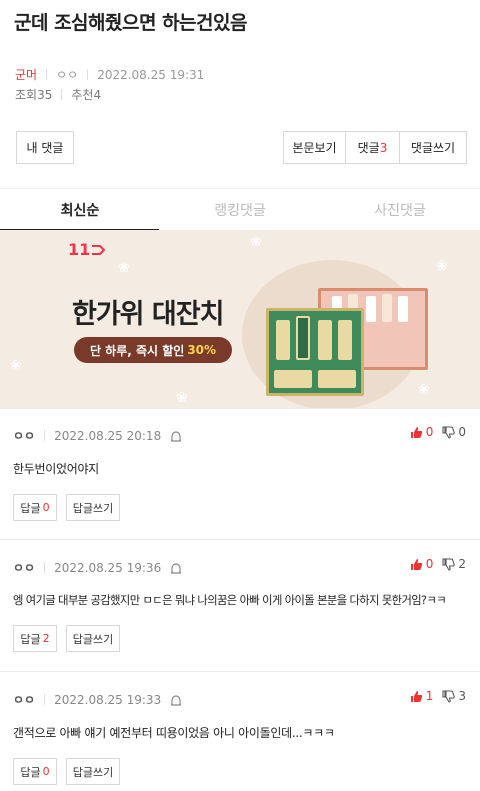  I want to click on downvote-button: 2, so click(454, 564).